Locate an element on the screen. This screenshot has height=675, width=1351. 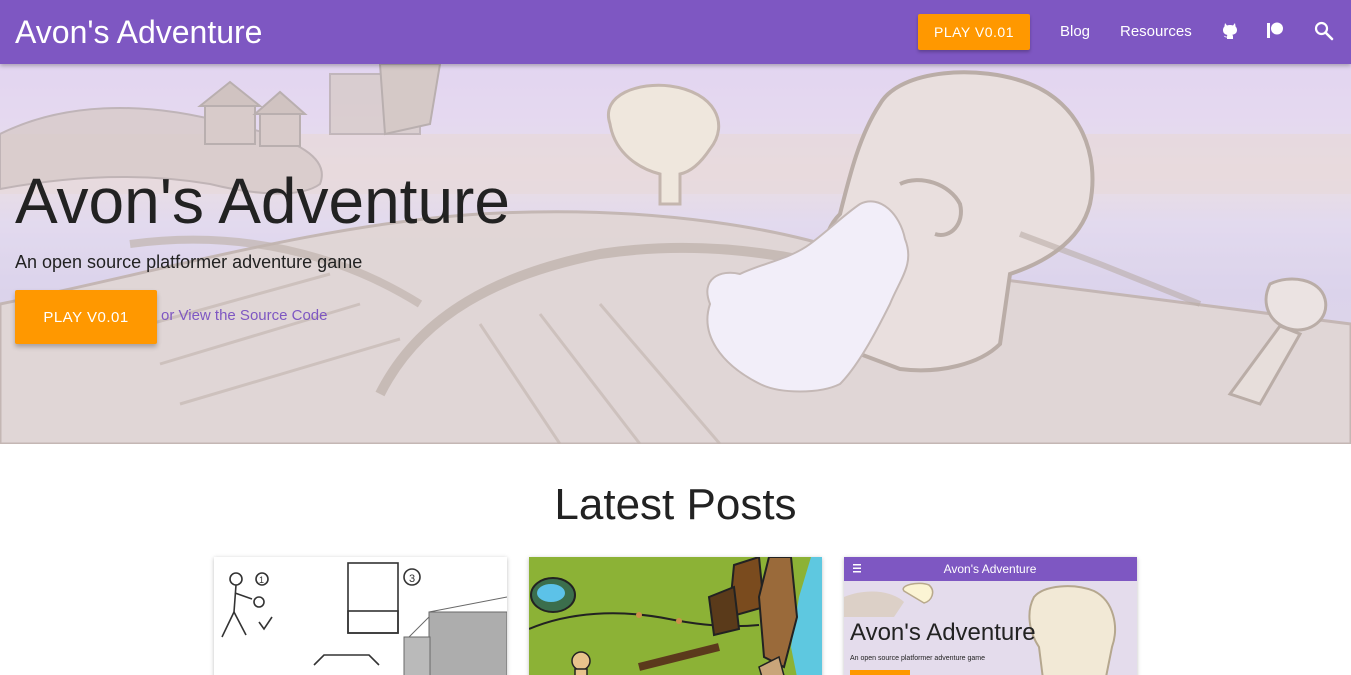
view-source-link: or View the Source Code is located at coordinates (244, 316).